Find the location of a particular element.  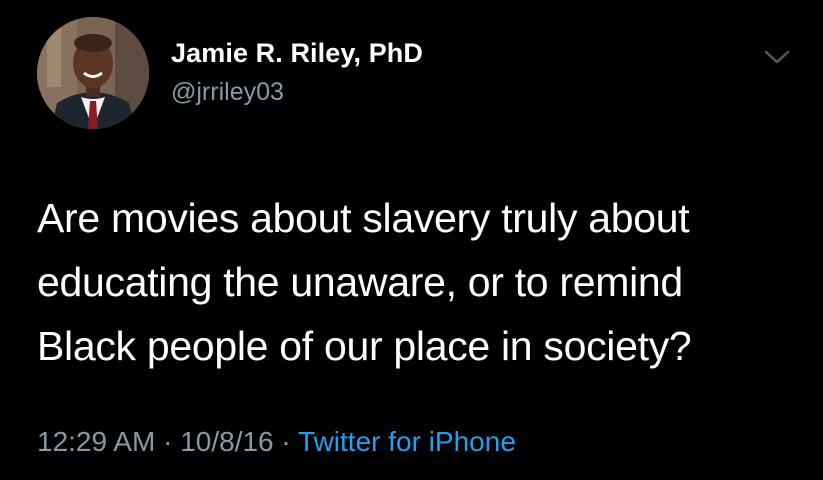

chevron-down-icon is located at coordinates (777, 57).